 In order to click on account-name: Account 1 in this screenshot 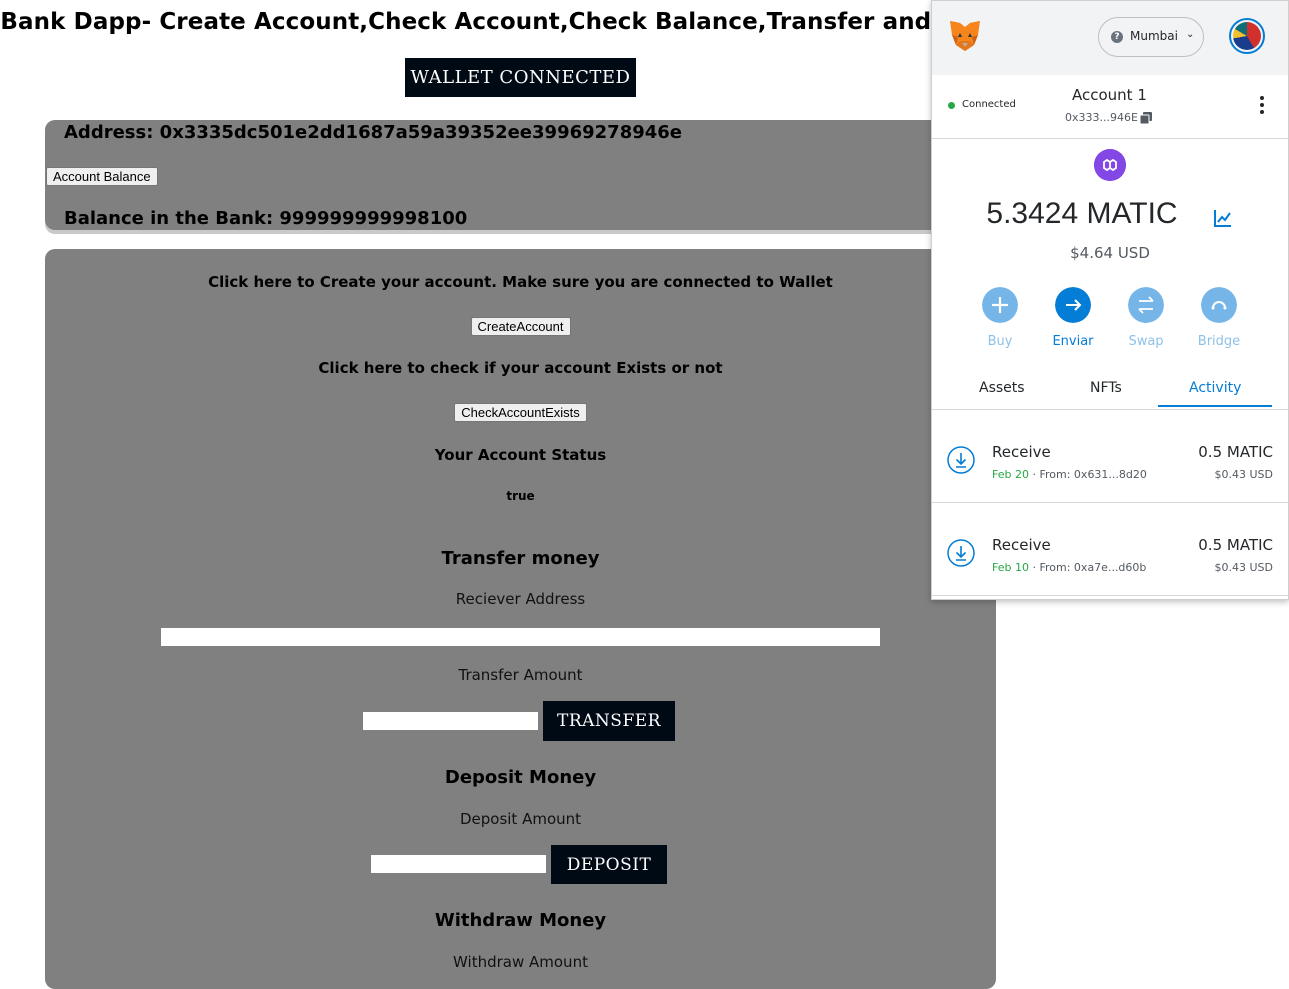, I will do `click(1109, 95)`.